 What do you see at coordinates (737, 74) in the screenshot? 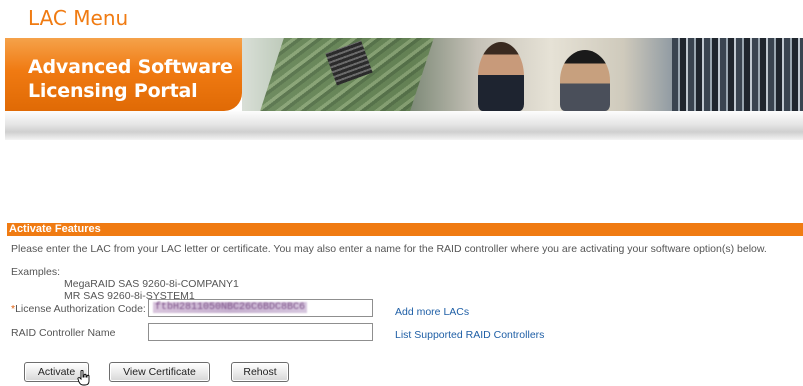
I see `server-racks-image` at bounding box center [737, 74].